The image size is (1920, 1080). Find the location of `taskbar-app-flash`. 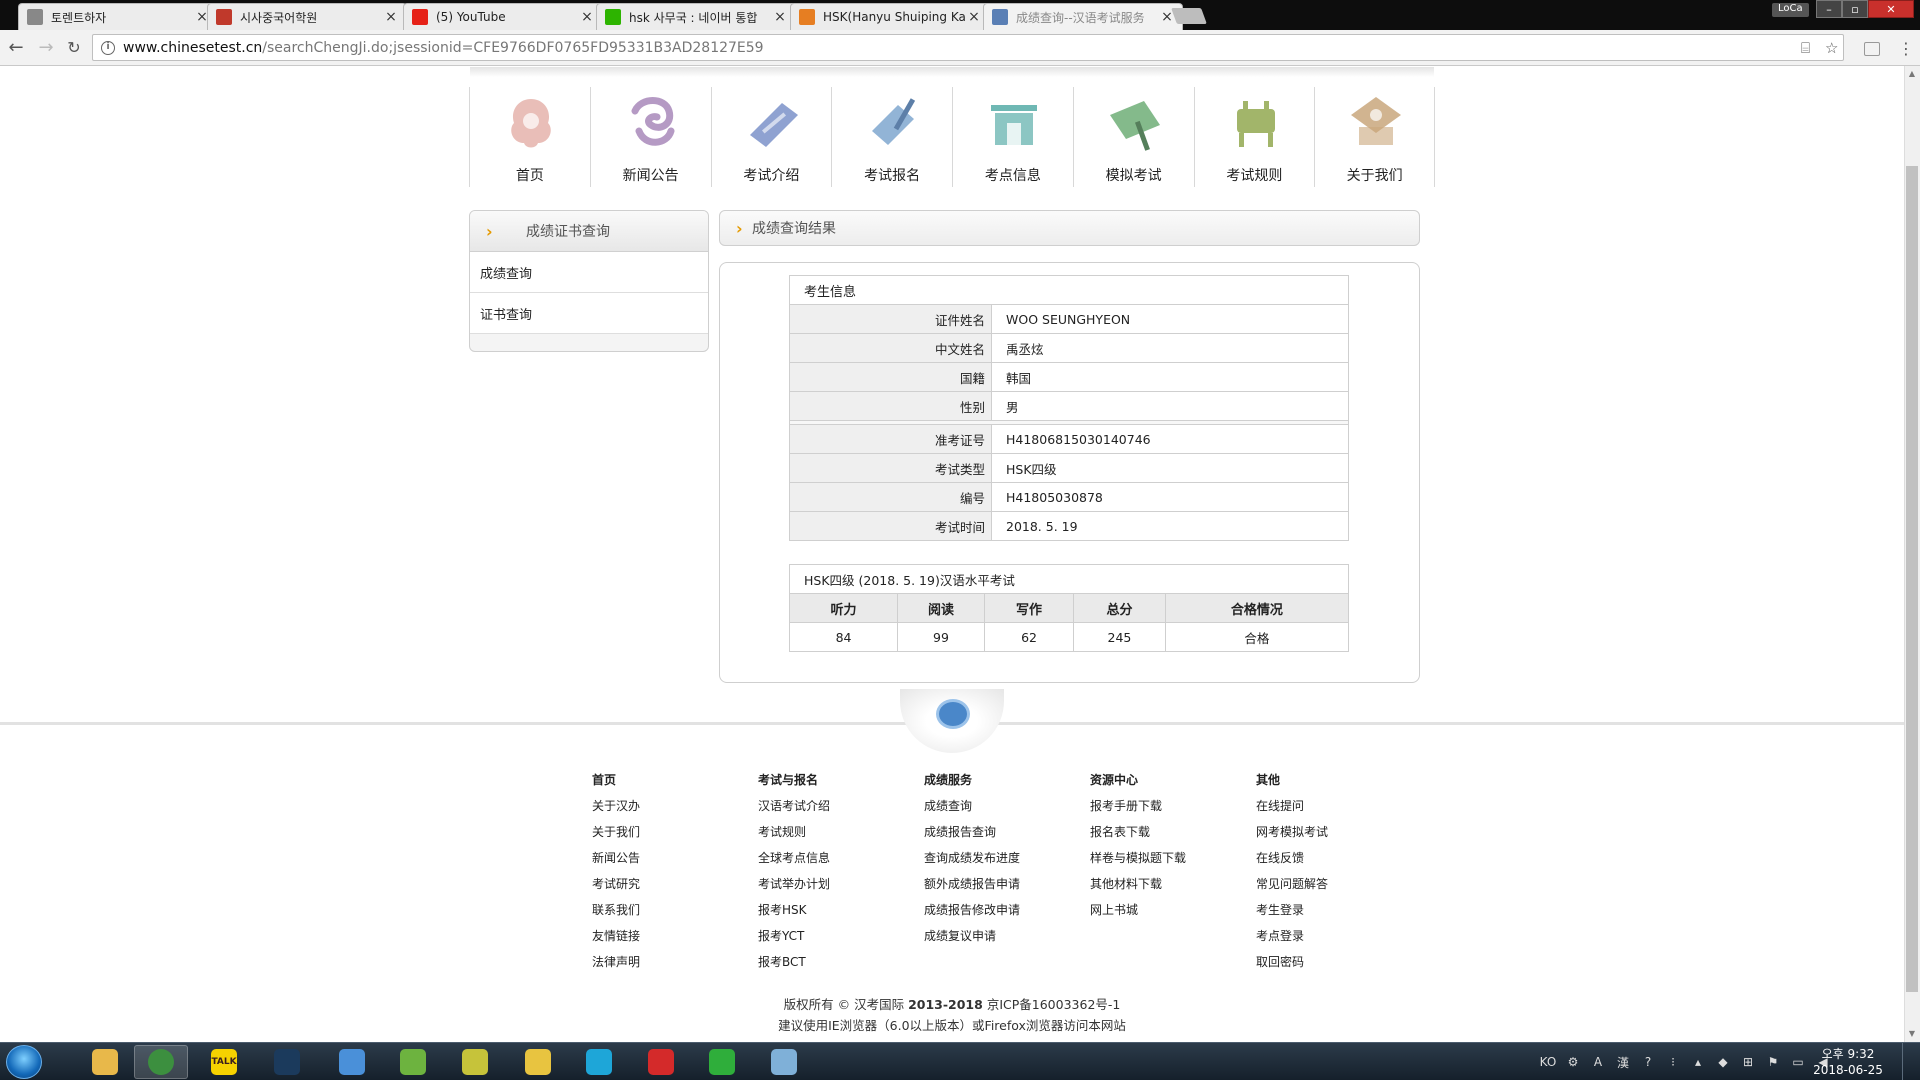

taskbar-app-flash is located at coordinates (661, 1062).